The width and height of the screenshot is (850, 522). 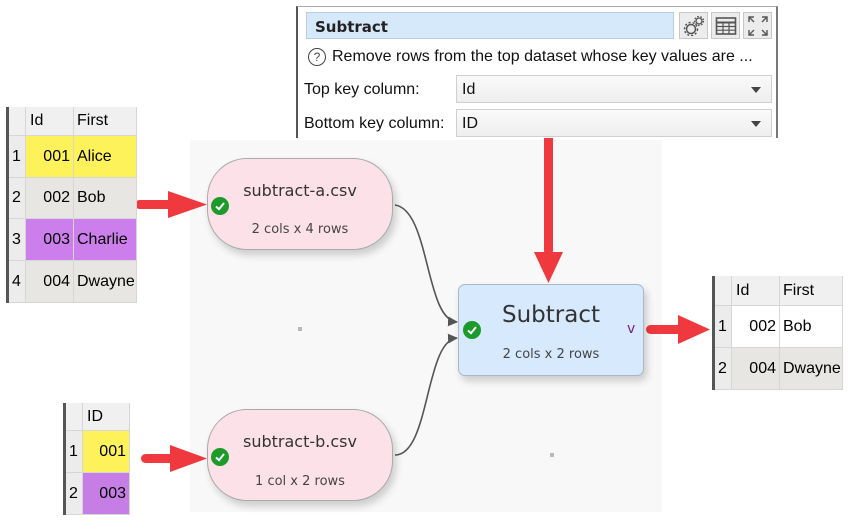 What do you see at coordinates (470, 123) in the screenshot?
I see `bottom-key-value: ID` at bounding box center [470, 123].